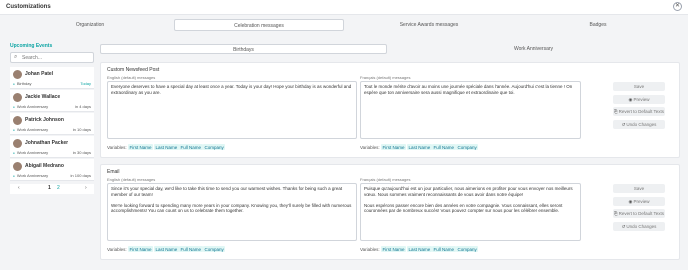  Describe the element at coordinates (85, 83) in the screenshot. I see `event-when: Today` at that location.